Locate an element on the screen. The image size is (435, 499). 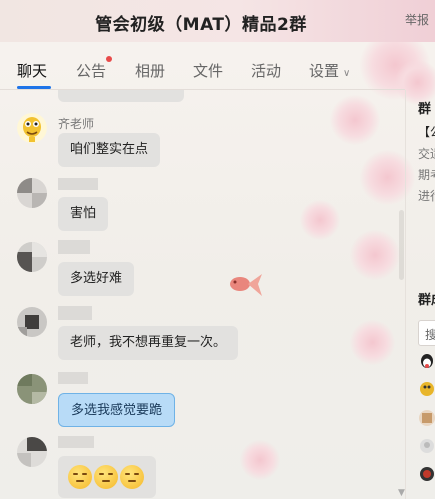
active-tab-indicator is located at coordinates (34, 87).